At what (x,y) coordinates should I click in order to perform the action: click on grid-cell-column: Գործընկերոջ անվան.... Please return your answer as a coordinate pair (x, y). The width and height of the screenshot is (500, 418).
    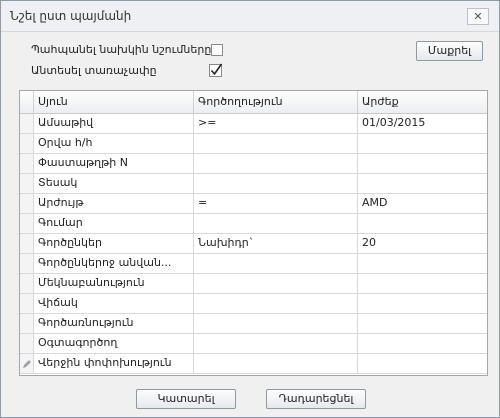
    Looking at the image, I should click on (114, 264).